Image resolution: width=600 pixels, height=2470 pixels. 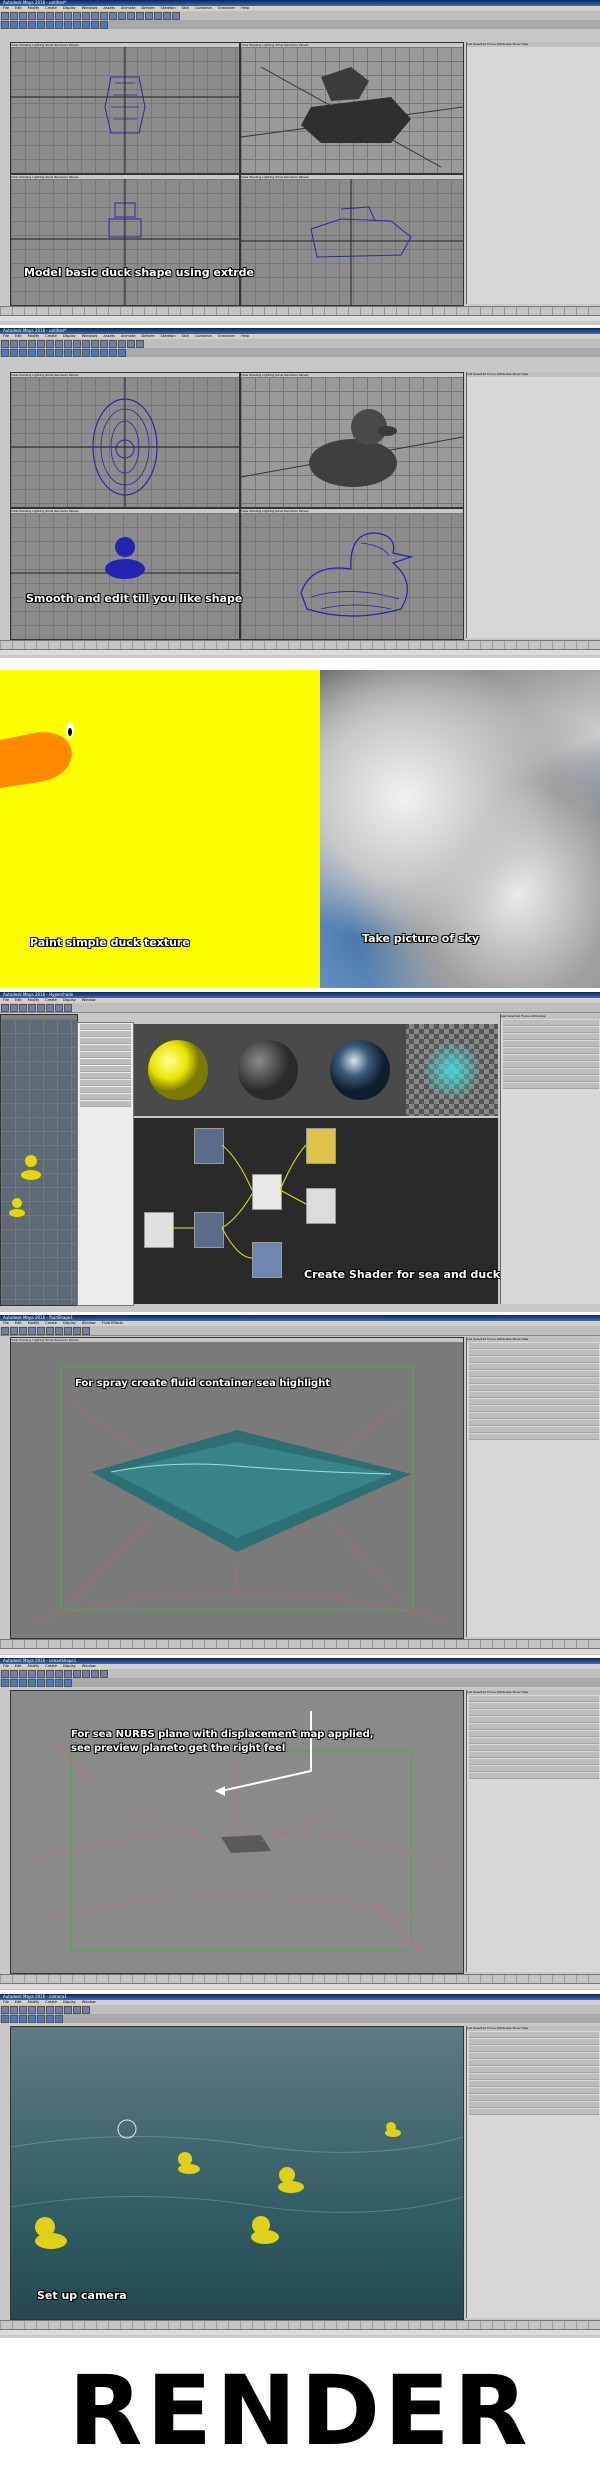 What do you see at coordinates (110, 942) in the screenshot?
I see `texture-caption: Paint simple duck texture` at bounding box center [110, 942].